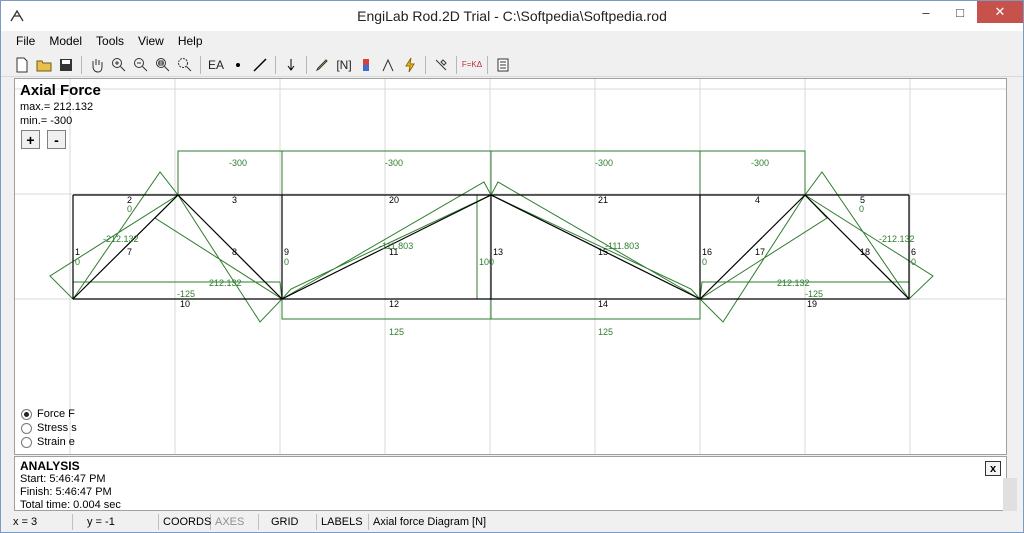 This screenshot has width=1024, height=533. I want to click on radio-stress: Stress s, so click(49, 428).